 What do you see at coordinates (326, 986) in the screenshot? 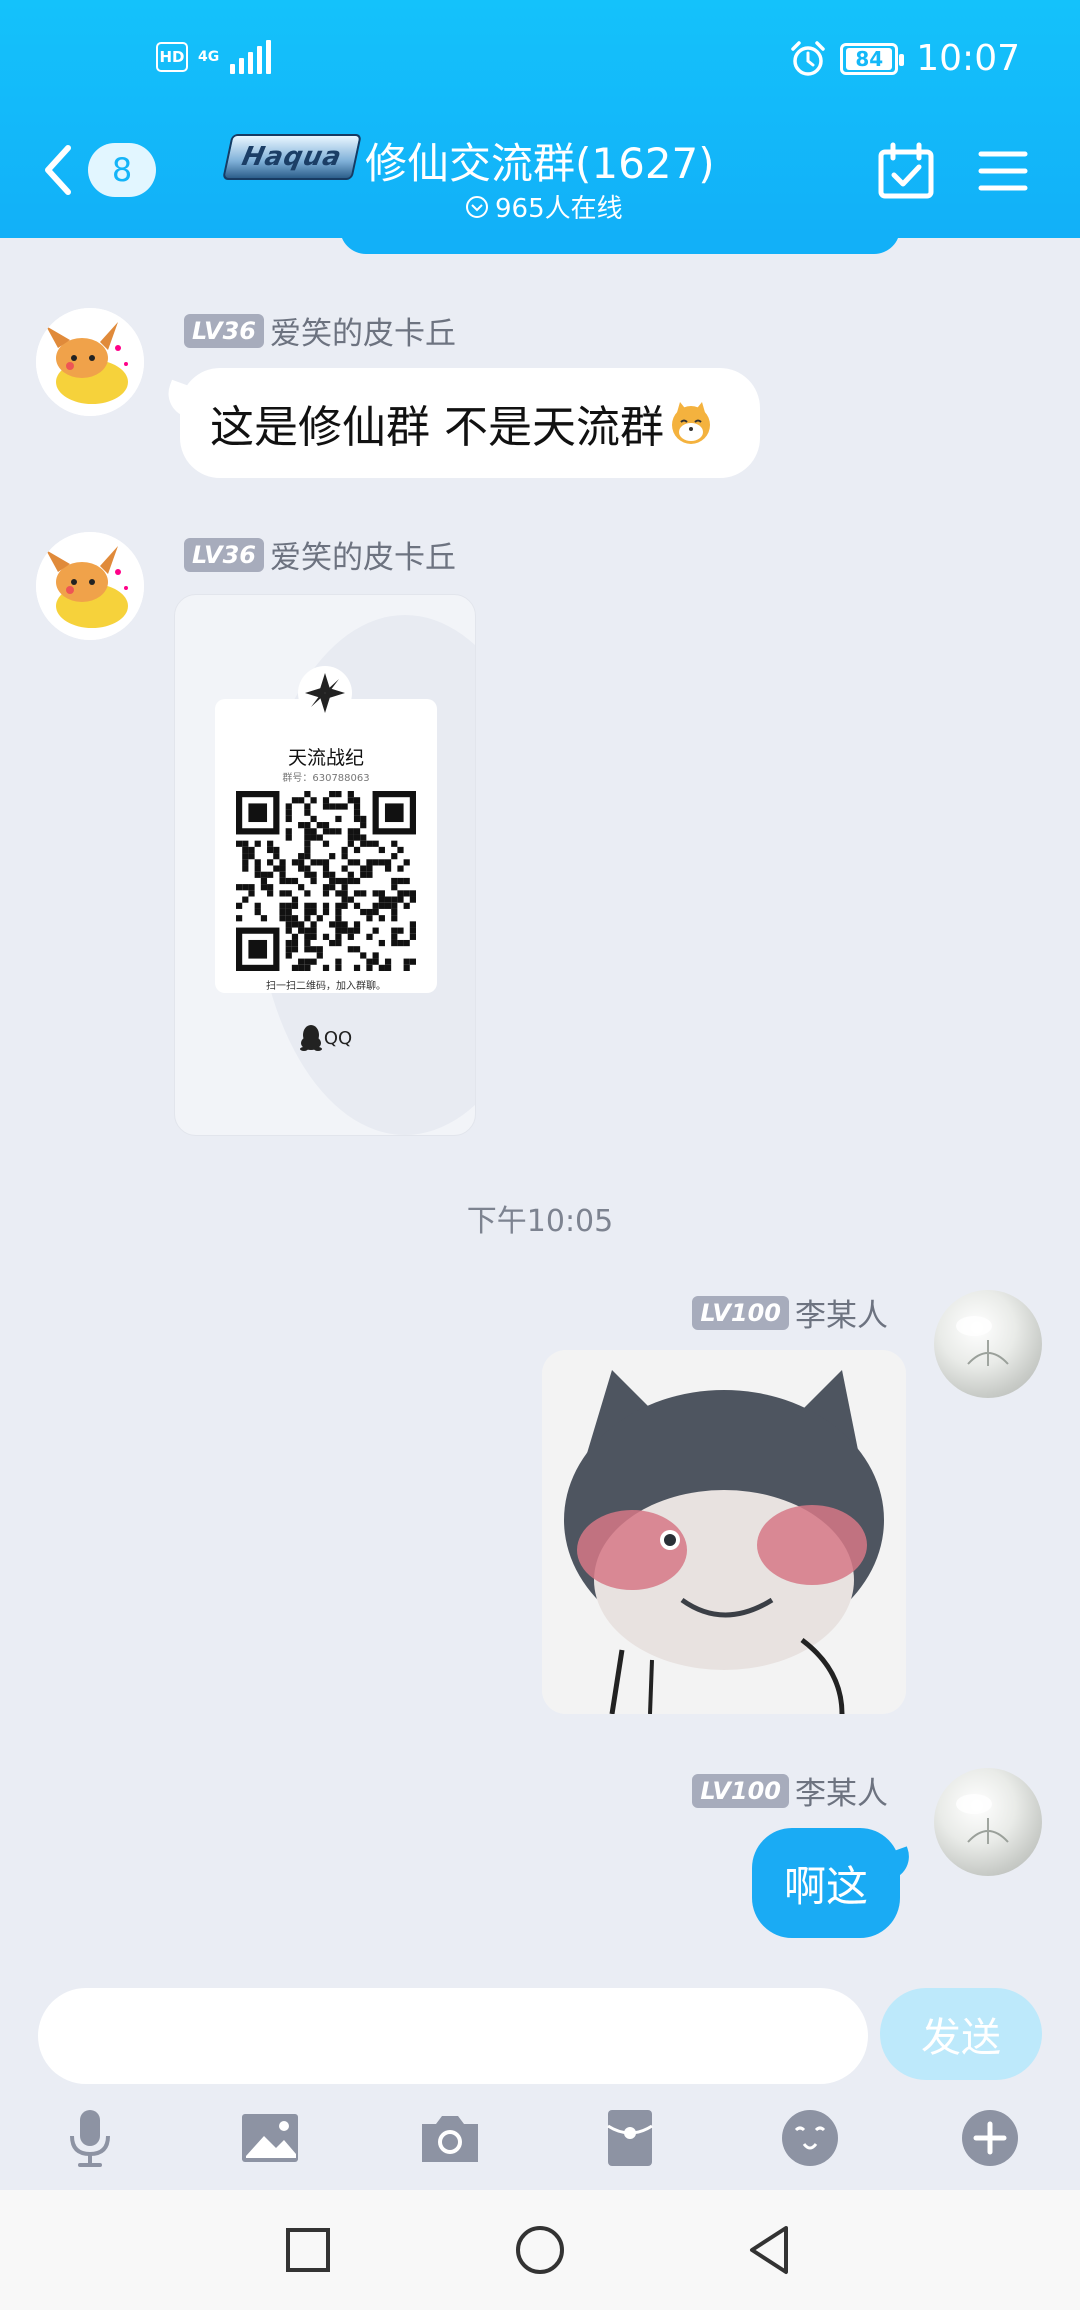
I see `qr-hint: 扫一扫二维码，加入群聊。` at bounding box center [326, 986].